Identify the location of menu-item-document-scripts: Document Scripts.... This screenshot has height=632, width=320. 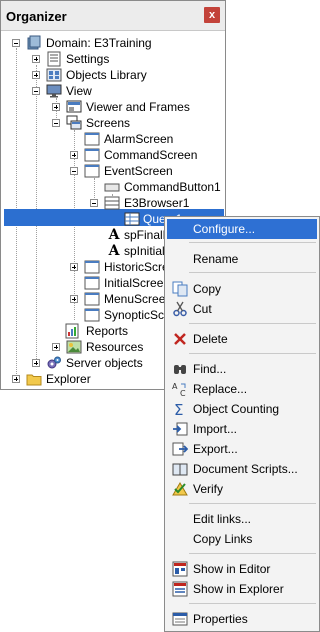
(242, 469).